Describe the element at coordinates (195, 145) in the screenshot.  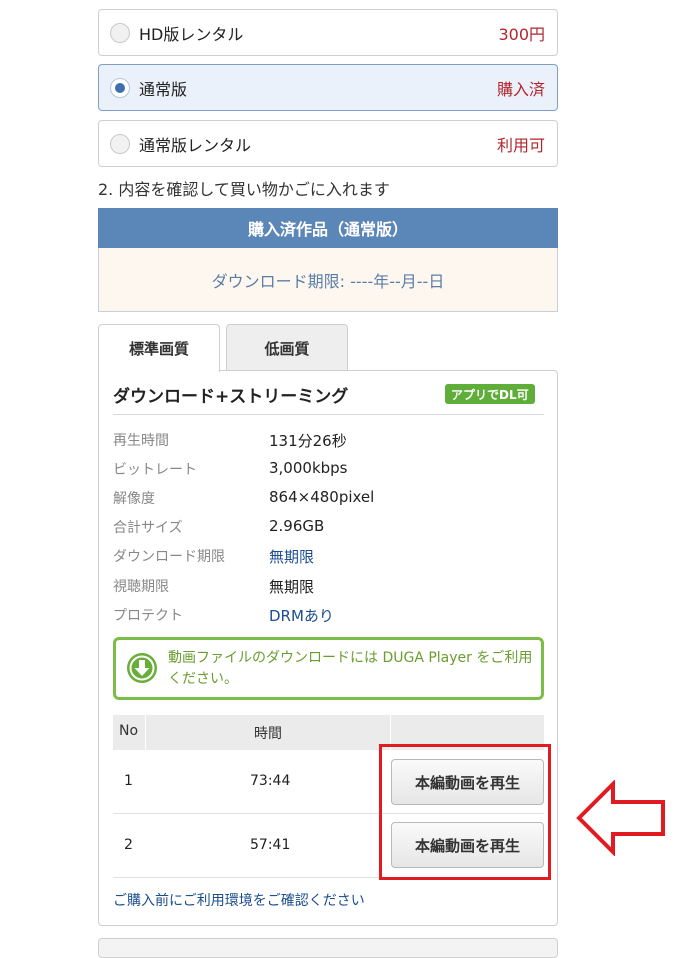
I see `option-label: 通常版レンタル` at that location.